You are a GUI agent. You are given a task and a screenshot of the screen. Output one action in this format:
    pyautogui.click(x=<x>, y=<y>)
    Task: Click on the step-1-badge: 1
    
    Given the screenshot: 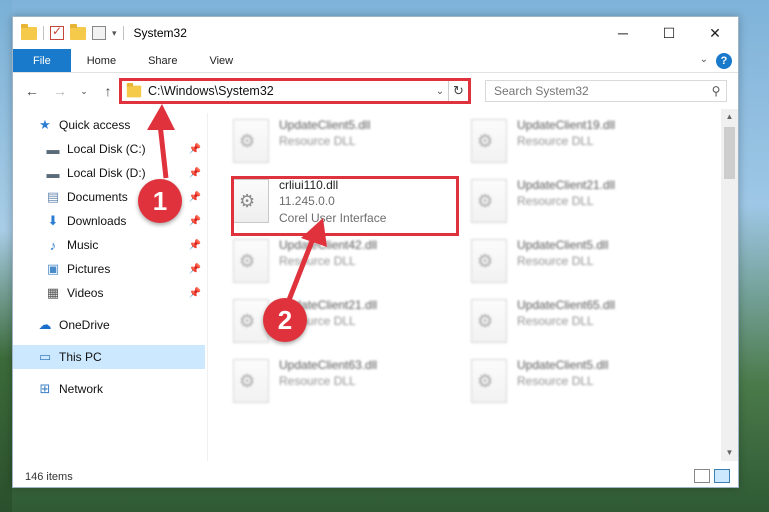 What is the action you would take?
    pyautogui.click(x=160, y=201)
    